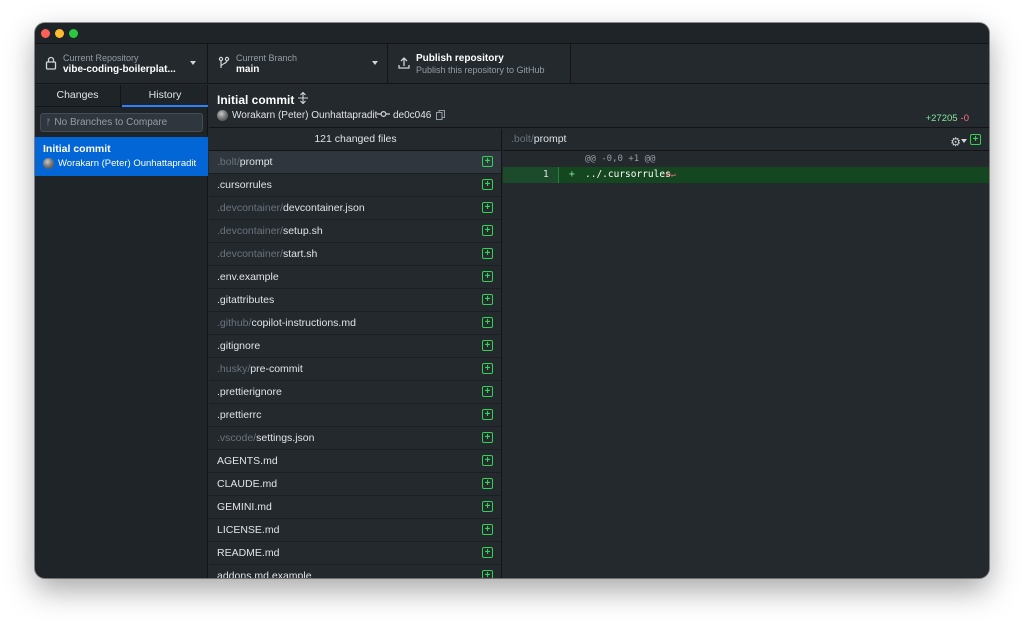 The height and width of the screenshot is (625, 1024). What do you see at coordinates (355, 461) in the screenshot?
I see `file-row: AGENTS.md +` at bounding box center [355, 461].